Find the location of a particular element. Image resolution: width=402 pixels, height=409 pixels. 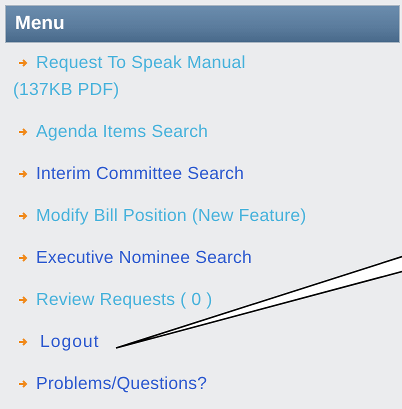

menu-link: Interim Committee Search is located at coordinates (140, 173).